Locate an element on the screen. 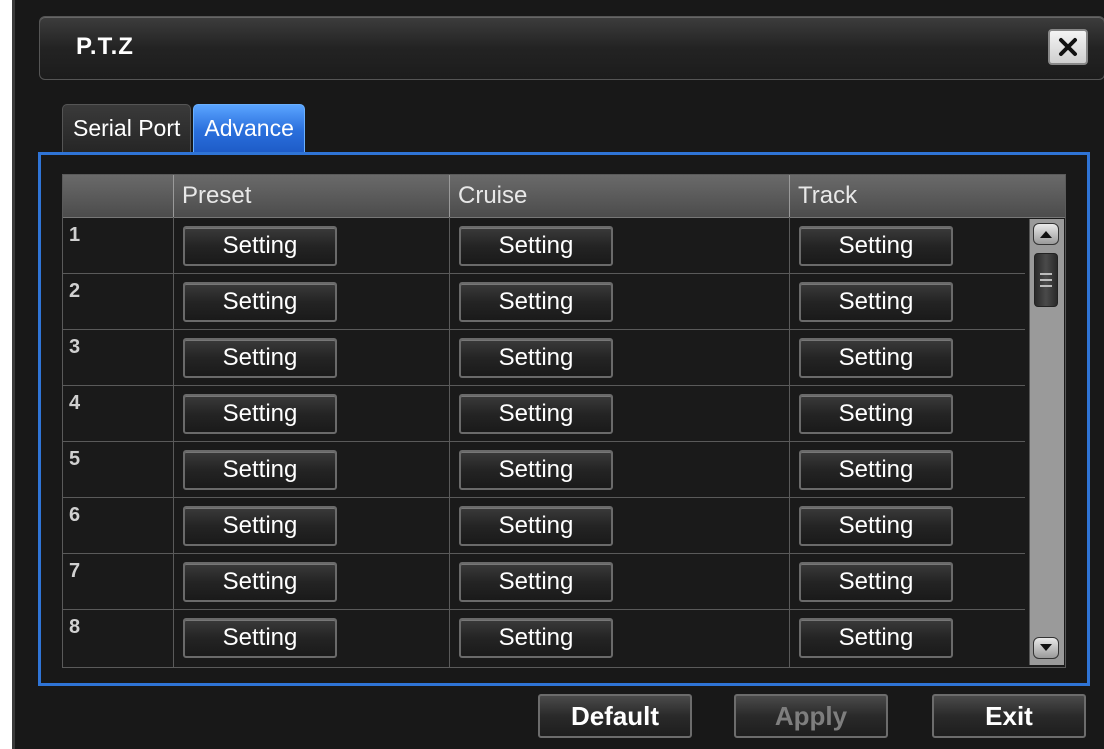 Image resolution: width=1104 pixels, height=749 pixels. scroll-down-button is located at coordinates (1046, 648).